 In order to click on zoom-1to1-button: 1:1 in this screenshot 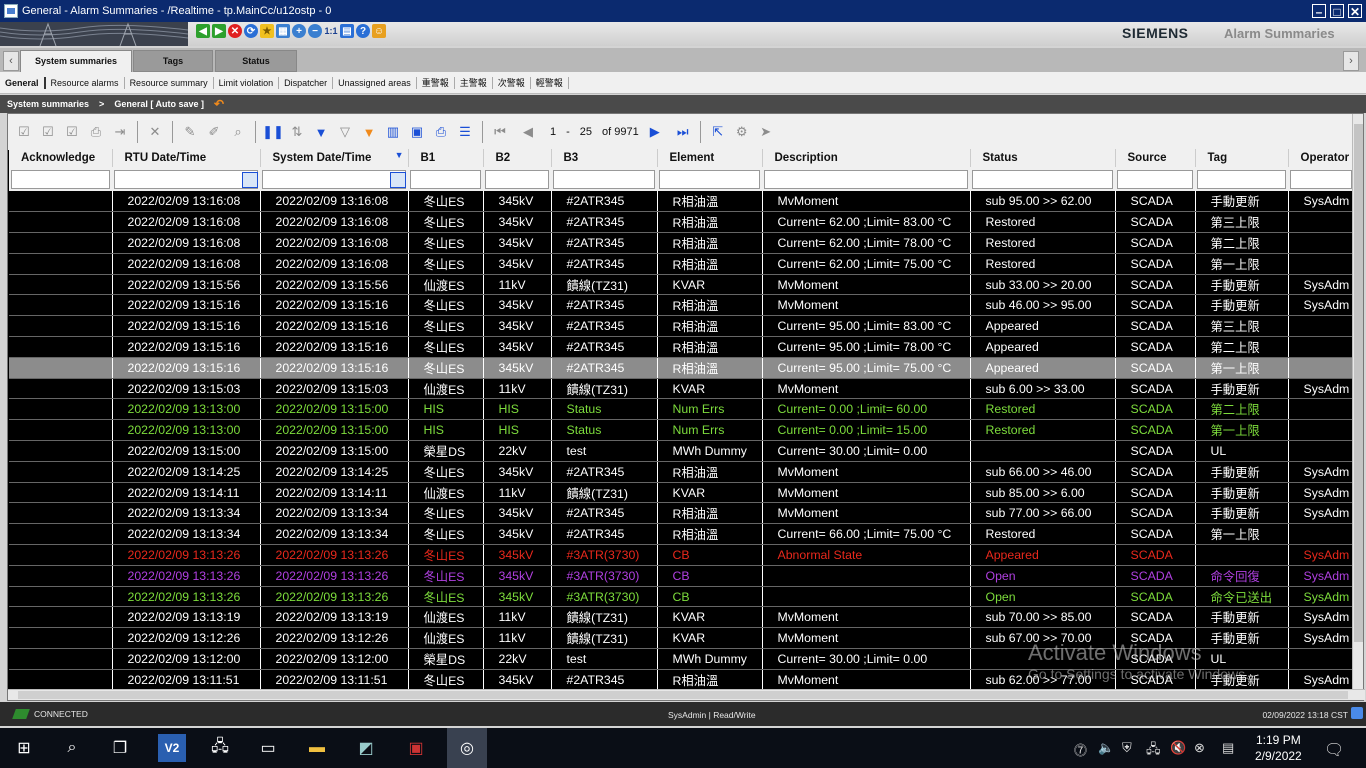, I will do `click(331, 31)`.